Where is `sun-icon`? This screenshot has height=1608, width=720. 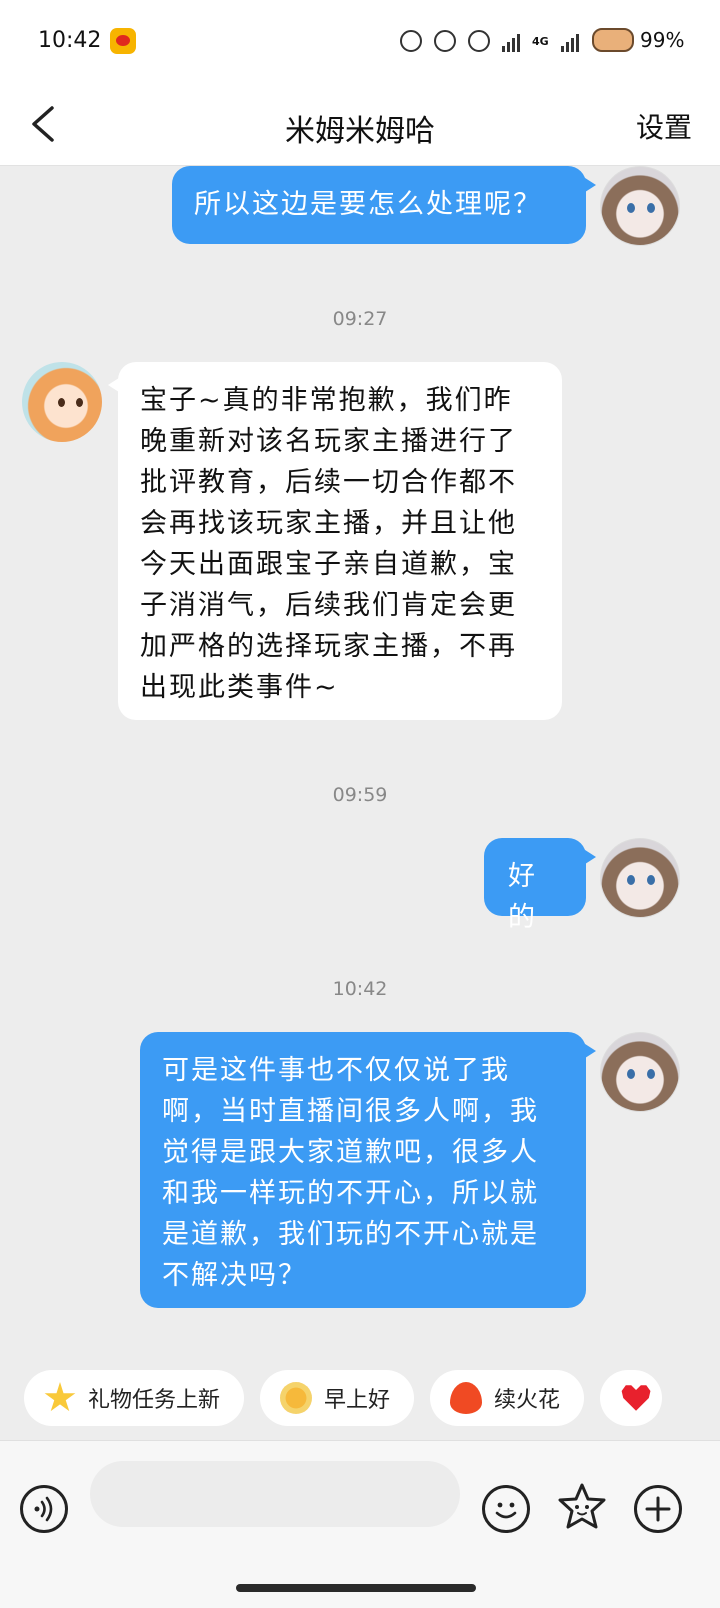 sun-icon is located at coordinates (296, 1398).